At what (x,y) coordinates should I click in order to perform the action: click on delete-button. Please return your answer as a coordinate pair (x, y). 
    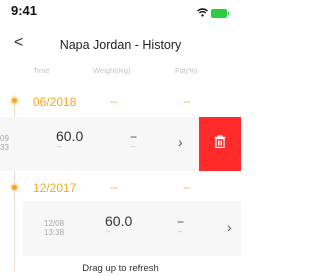
    Looking at the image, I should click on (220, 144).